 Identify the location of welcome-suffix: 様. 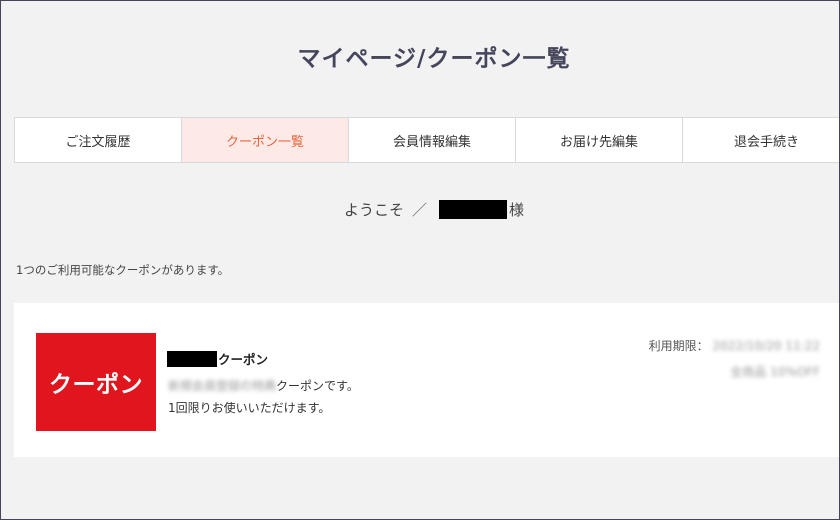
(517, 210).